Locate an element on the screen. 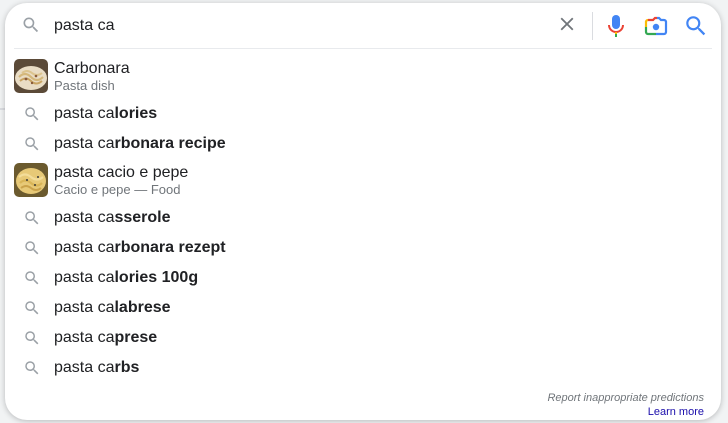 The width and height of the screenshot is (728, 423). suggestion-item: pasta casserole is located at coordinates (363, 218).